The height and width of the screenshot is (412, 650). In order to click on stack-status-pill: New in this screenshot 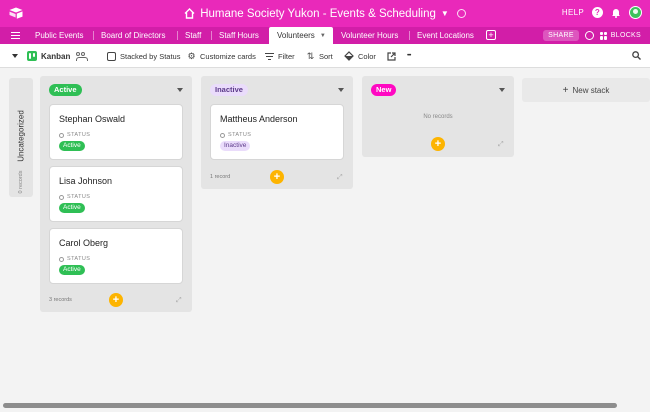, I will do `click(384, 90)`.